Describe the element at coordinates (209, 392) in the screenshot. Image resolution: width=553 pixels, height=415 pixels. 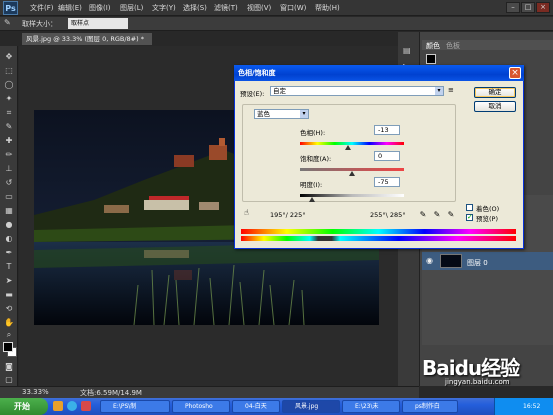
I see `status-bar` at that location.